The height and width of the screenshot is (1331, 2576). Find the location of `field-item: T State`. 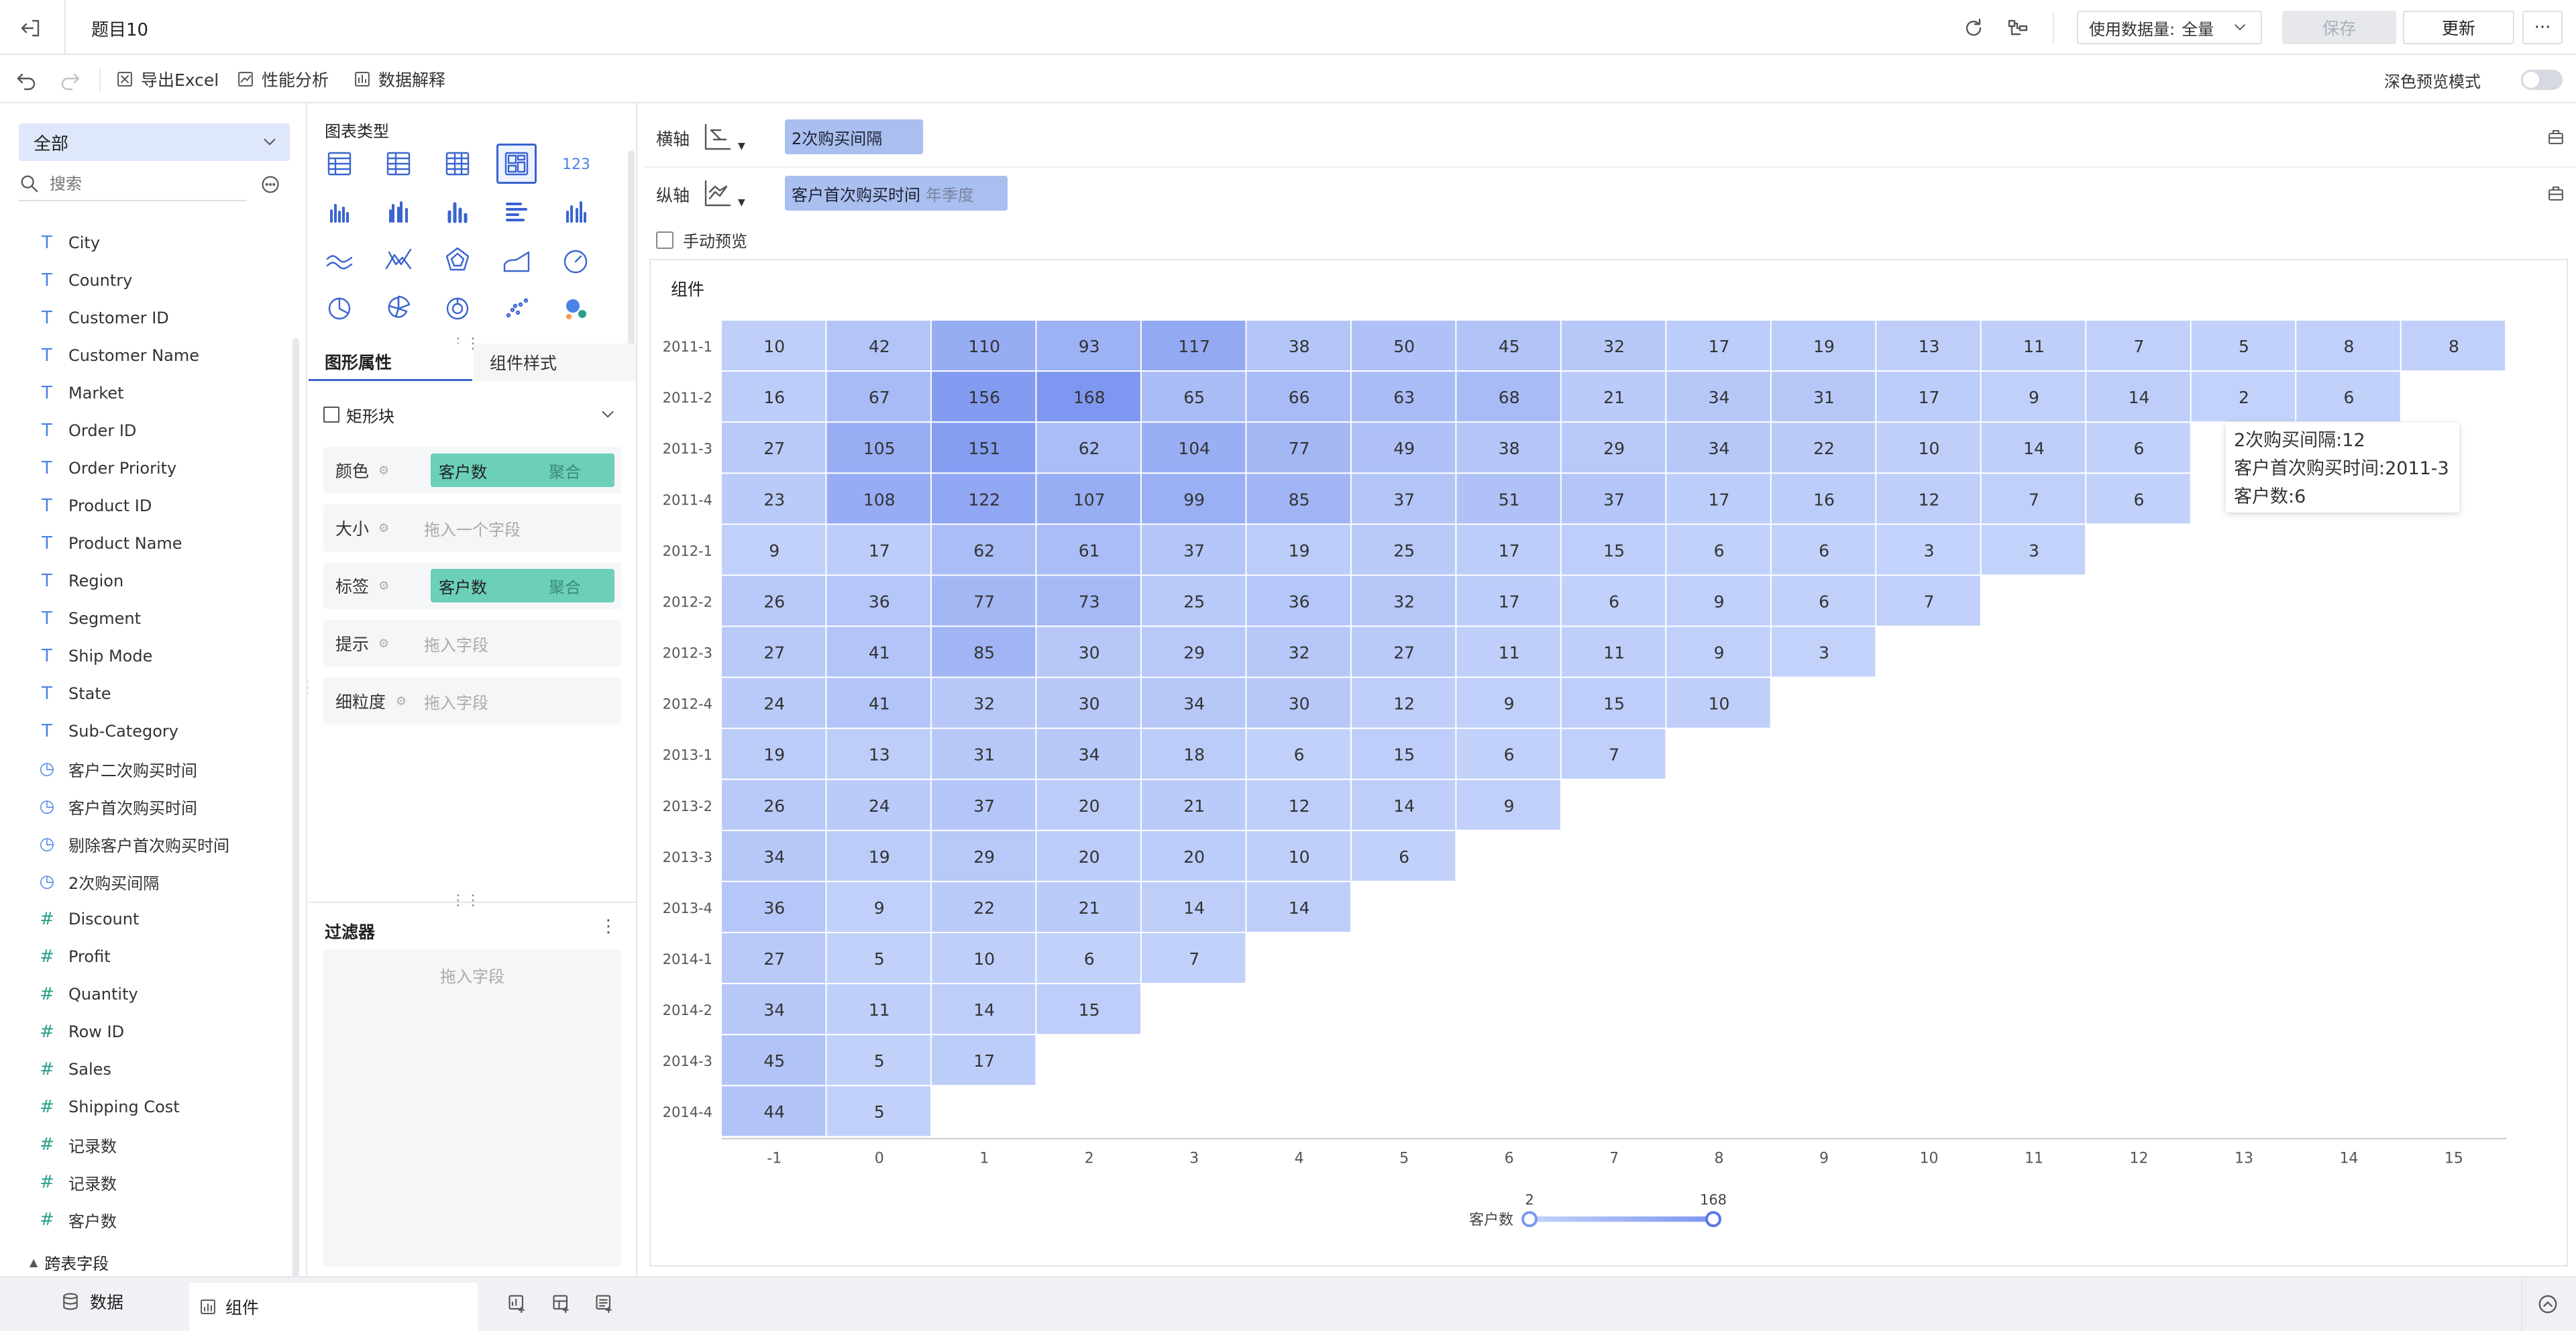

field-item: T State is located at coordinates (74, 693).